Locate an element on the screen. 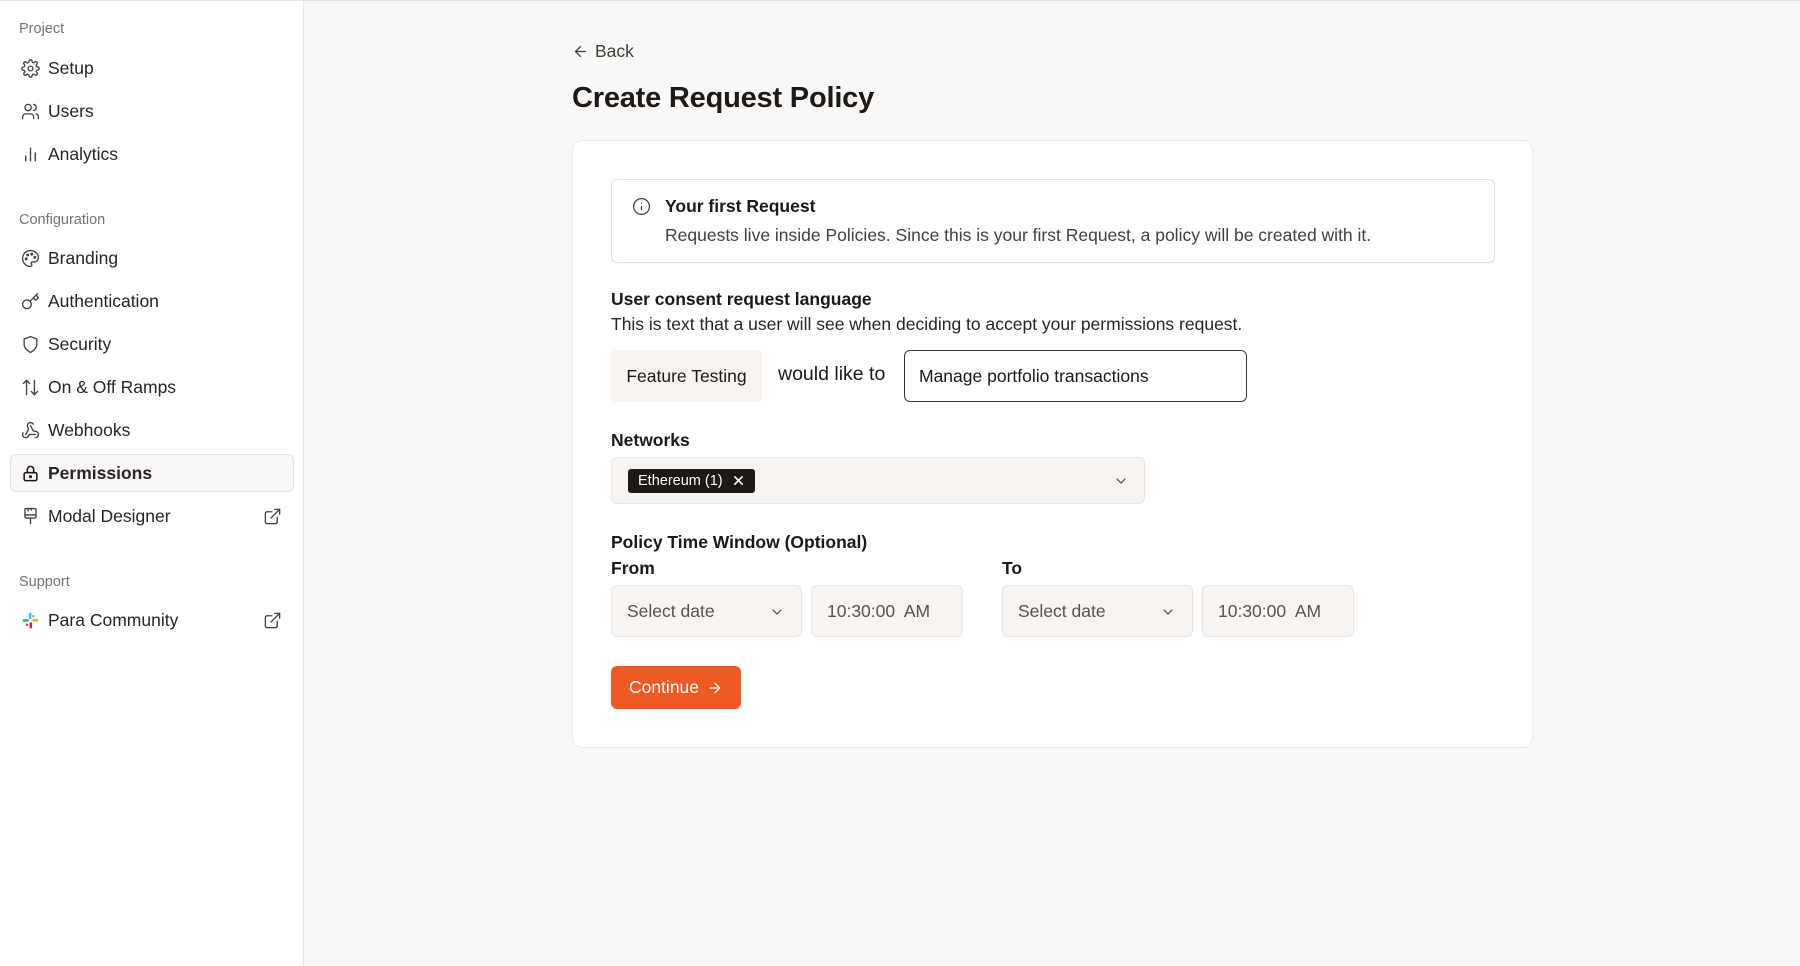 Image resolution: width=1800 pixels, height=966 pixels. sidebar-item-label: Authentication is located at coordinates (103, 300).